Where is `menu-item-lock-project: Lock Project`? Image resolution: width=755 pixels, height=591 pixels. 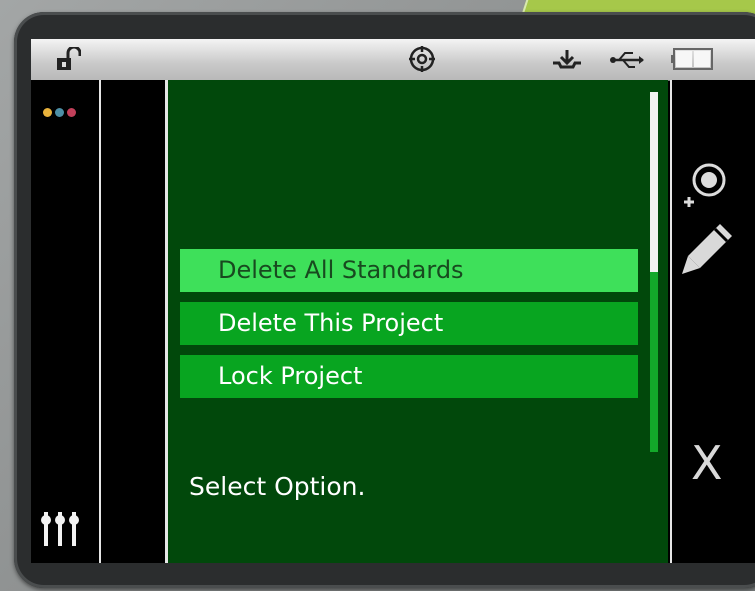 menu-item-lock-project: Lock Project is located at coordinates (409, 376).